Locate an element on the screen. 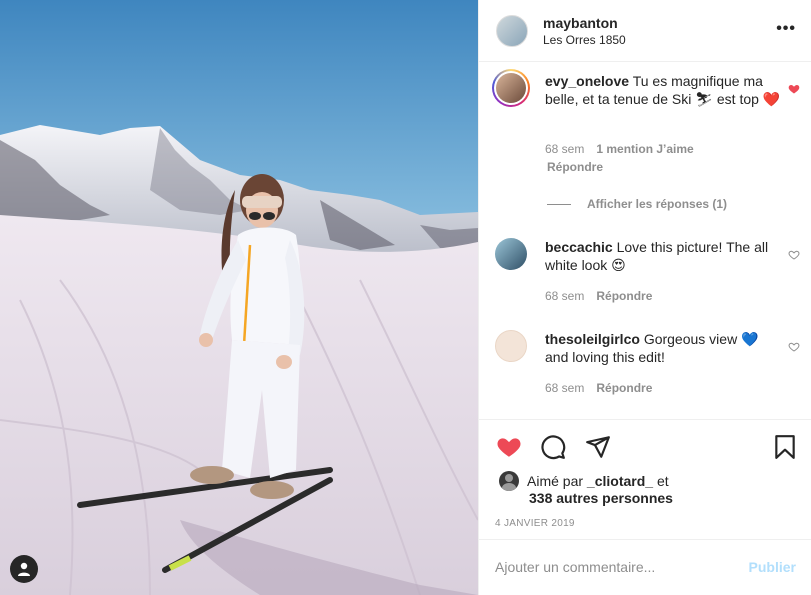 The image size is (811, 595). author-avatar is located at coordinates (512, 31).